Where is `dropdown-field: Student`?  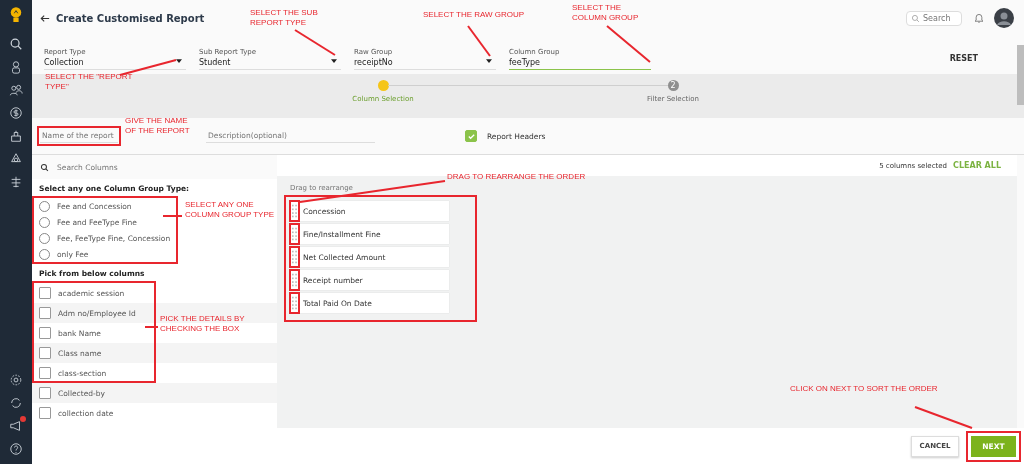
dropdown-field: Student is located at coordinates (215, 62).